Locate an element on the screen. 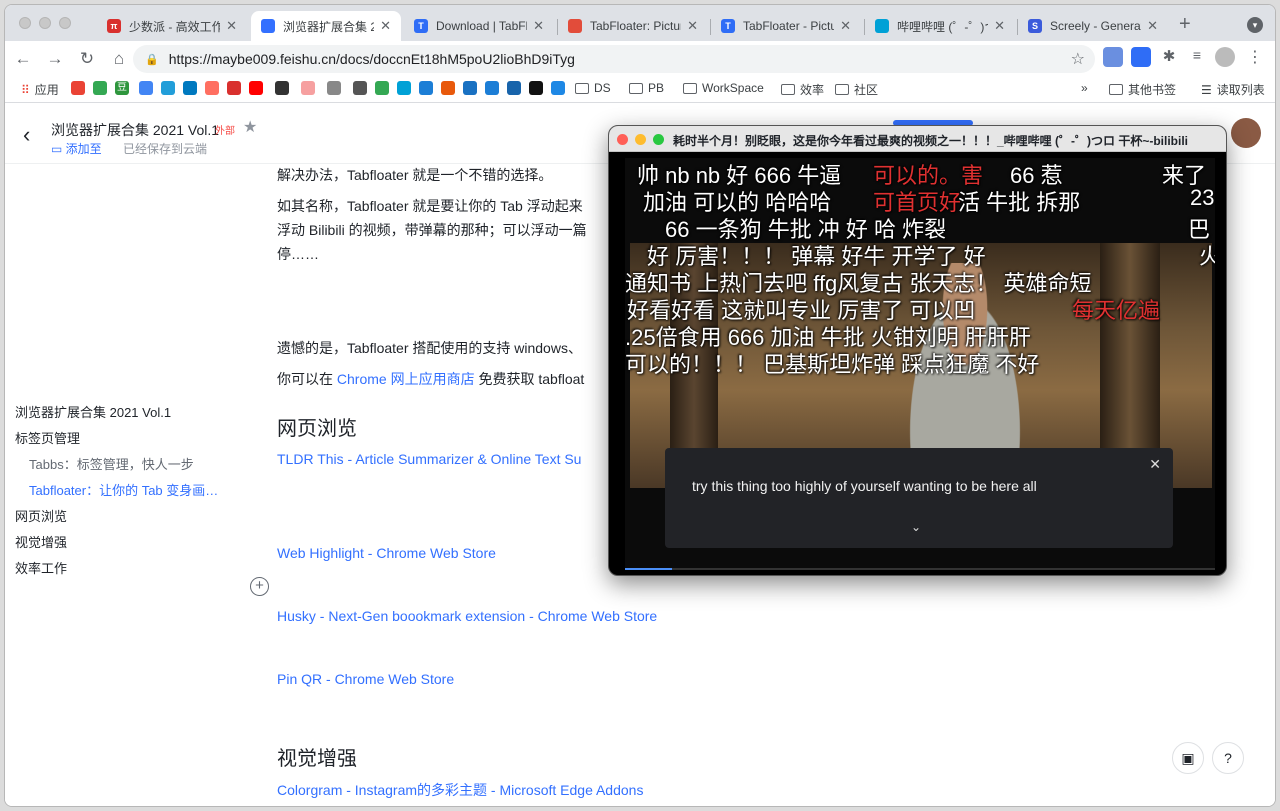 The height and width of the screenshot is (811, 1280). toc-item: 标签页管理 is located at coordinates (116, 439).